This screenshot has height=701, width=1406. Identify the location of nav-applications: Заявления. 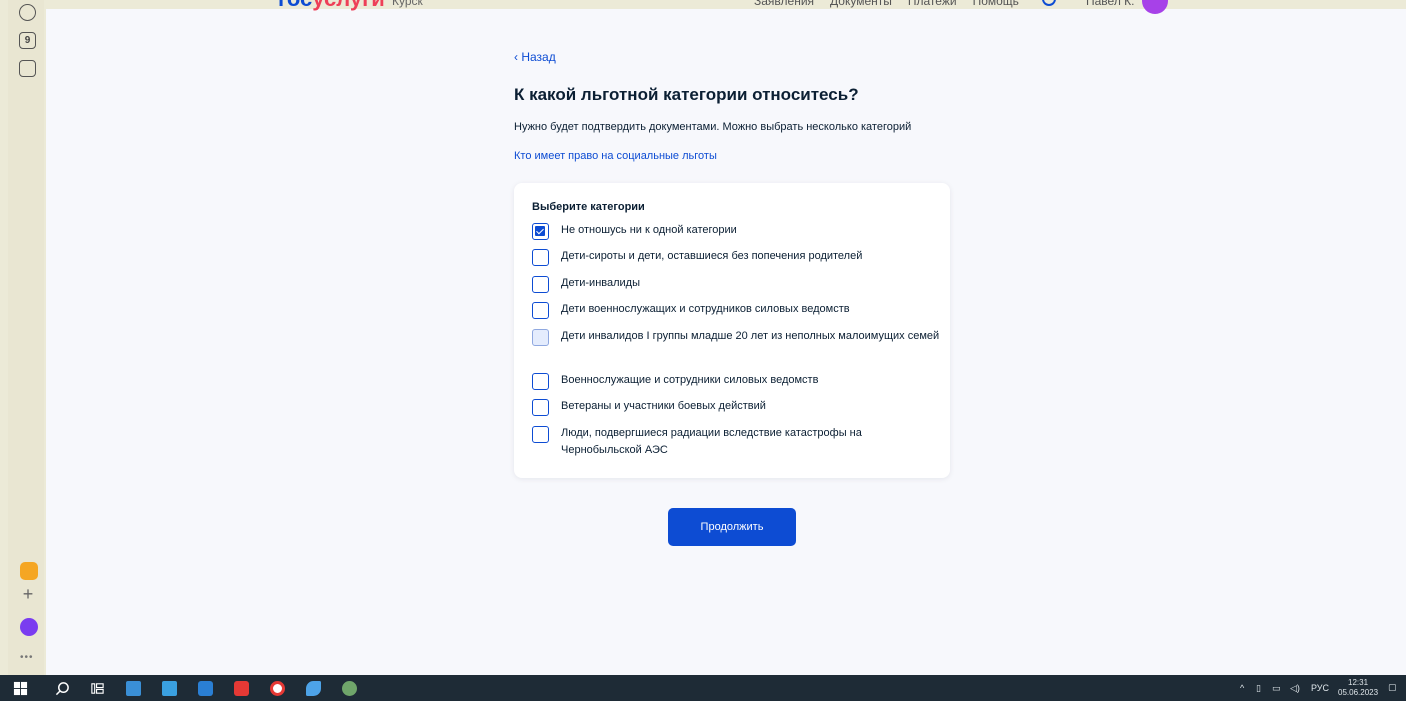
(784, 4).